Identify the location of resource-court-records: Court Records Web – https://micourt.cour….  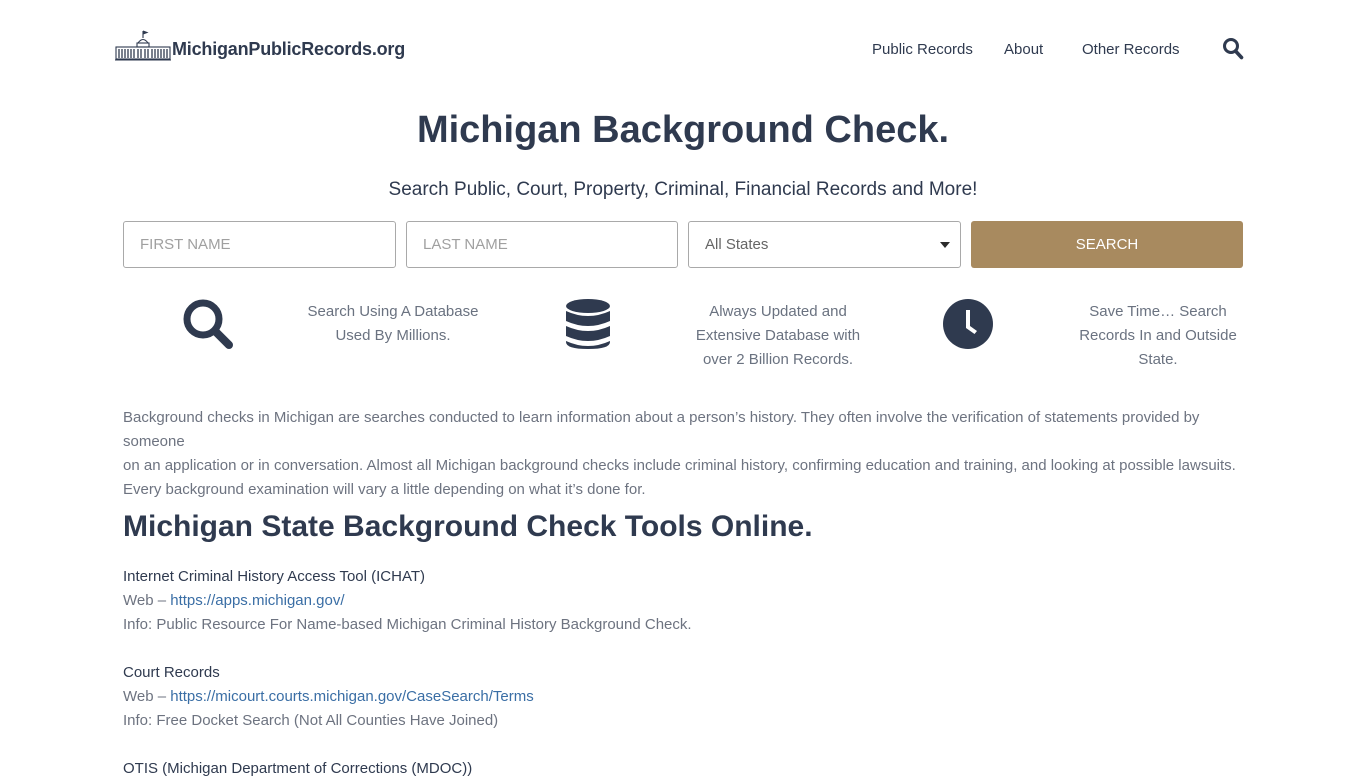
(573, 697).